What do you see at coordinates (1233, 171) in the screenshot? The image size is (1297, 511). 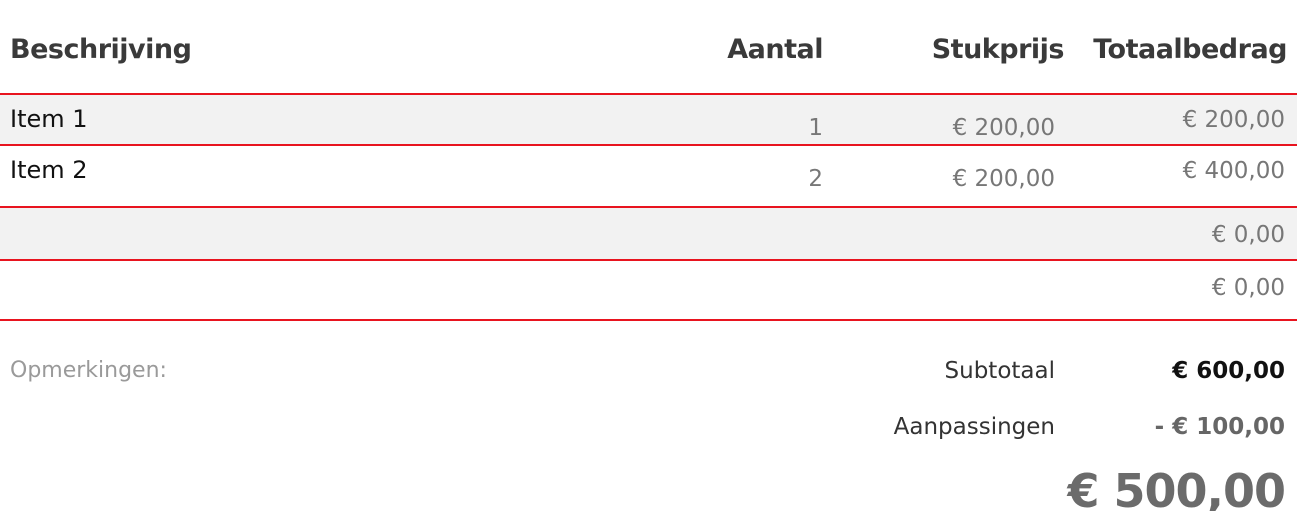 I see `row-total-cell: € 400,00` at bounding box center [1233, 171].